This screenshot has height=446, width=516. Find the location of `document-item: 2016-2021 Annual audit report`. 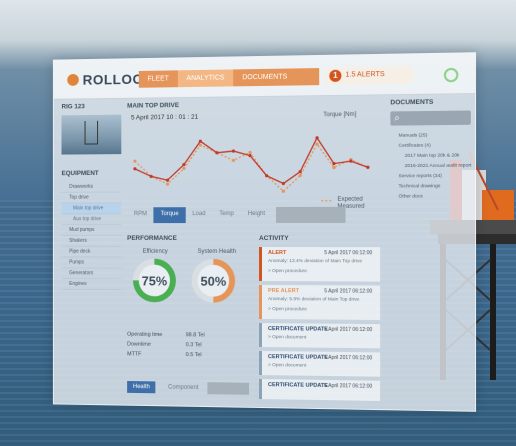

document-item: 2016-2021 Annual audit report is located at coordinates (432, 167).